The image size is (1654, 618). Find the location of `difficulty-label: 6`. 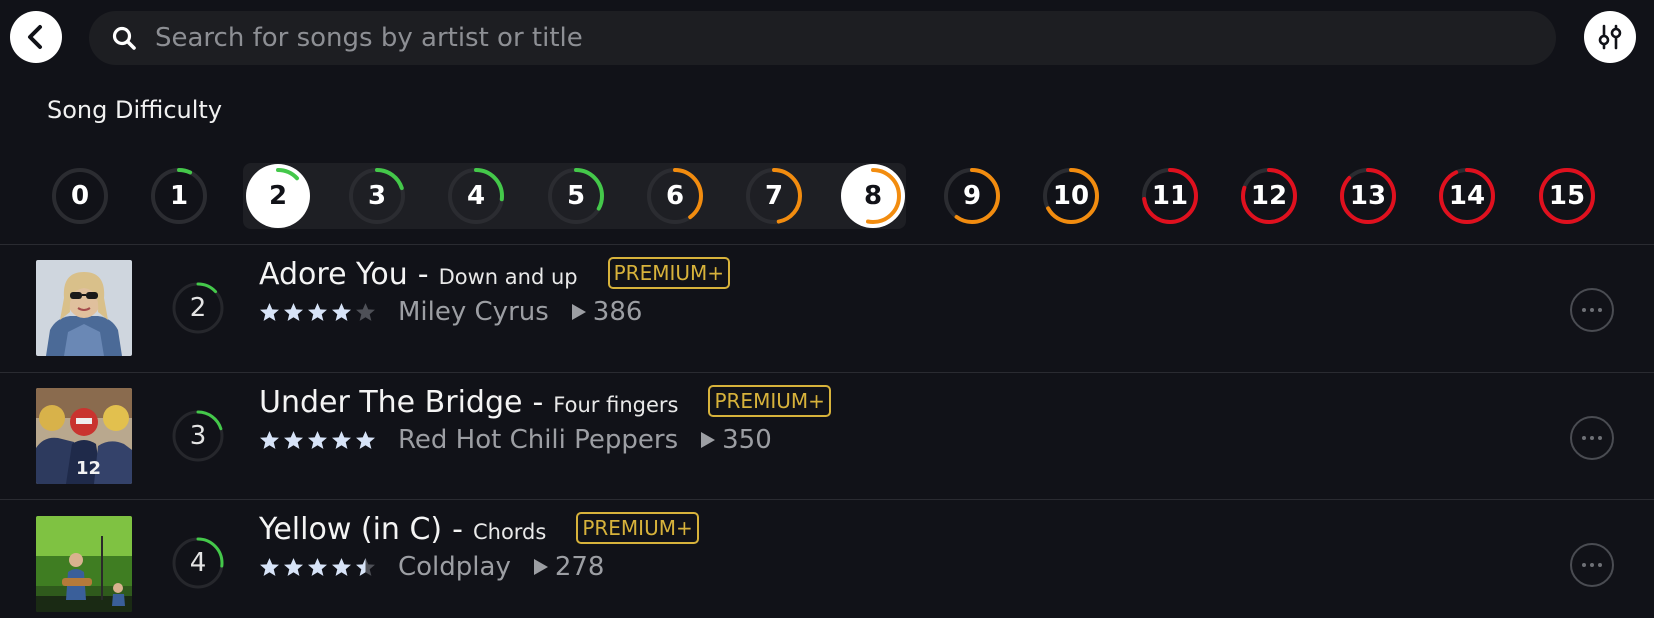

difficulty-label: 6 is located at coordinates (675, 196).